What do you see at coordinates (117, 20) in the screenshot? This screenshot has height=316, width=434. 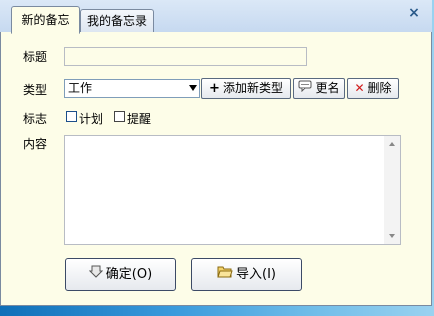 I see `tab-my-memos: 我的备忘录` at bounding box center [117, 20].